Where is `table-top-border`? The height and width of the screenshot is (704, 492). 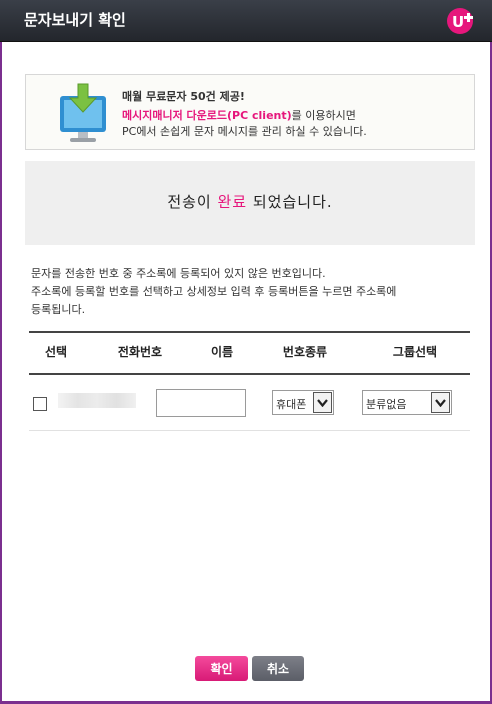 table-top-border is located at coordinates (249, 332).